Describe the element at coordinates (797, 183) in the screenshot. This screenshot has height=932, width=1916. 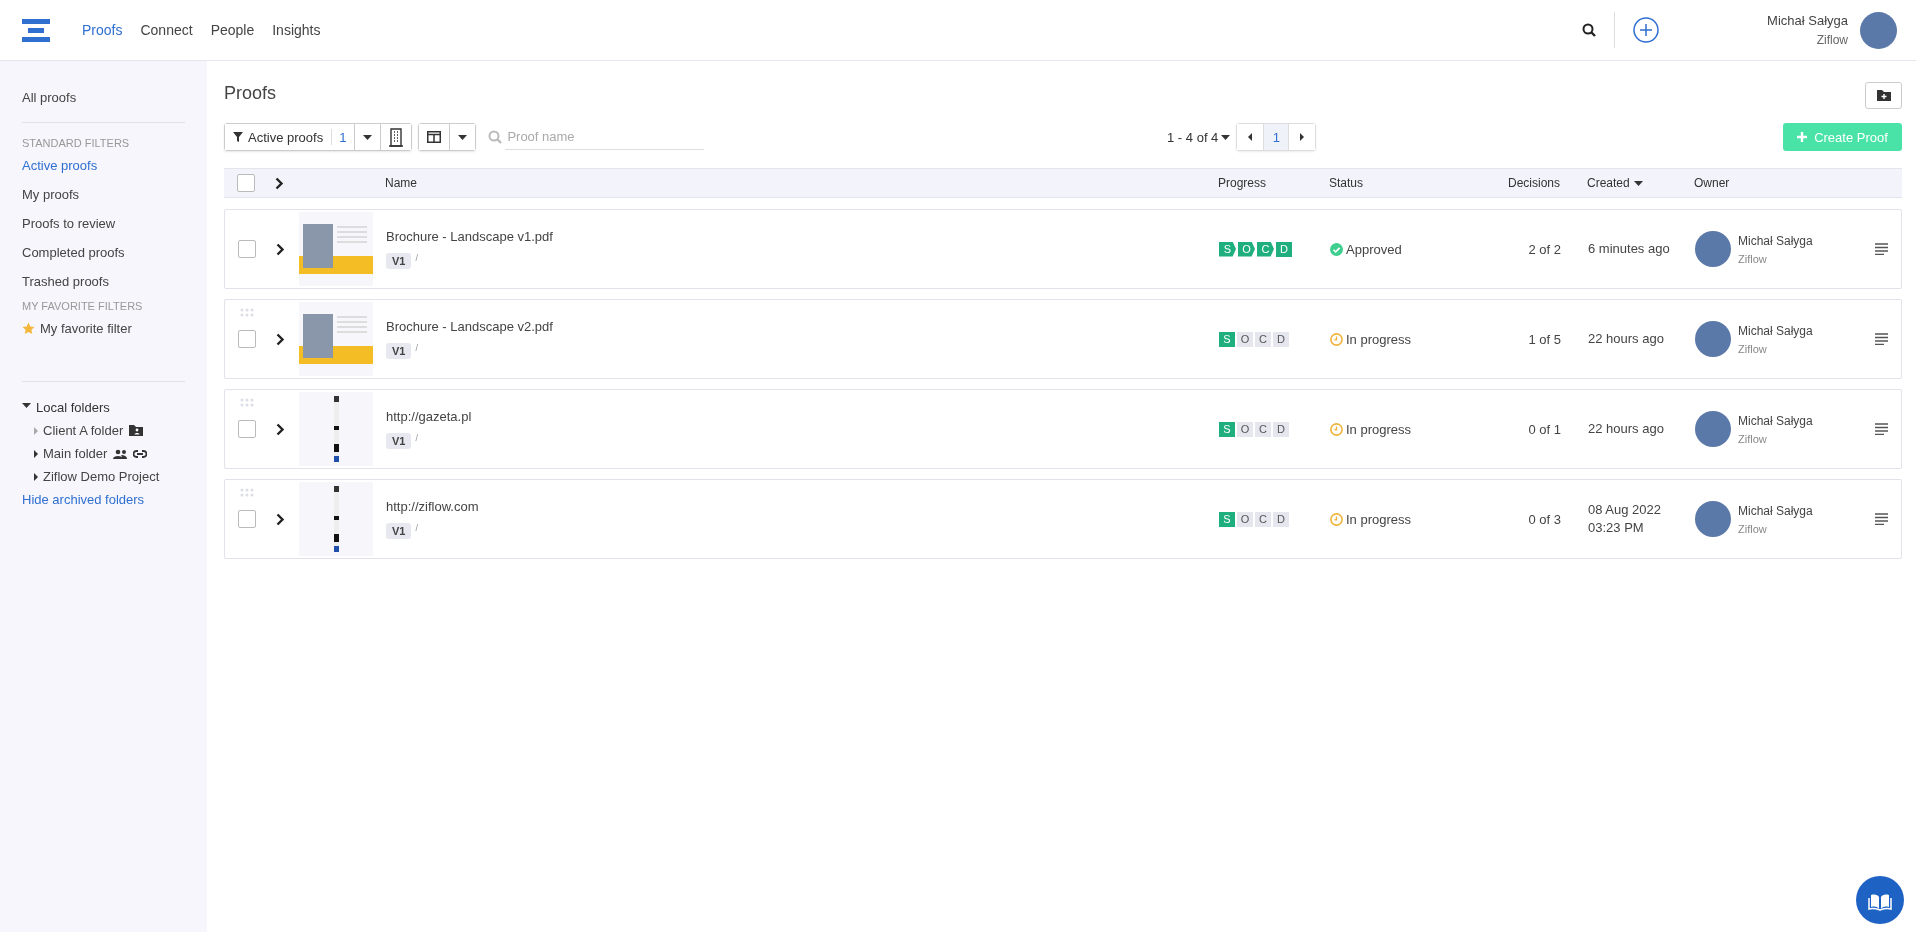
I see `column-header: Name` at that location.